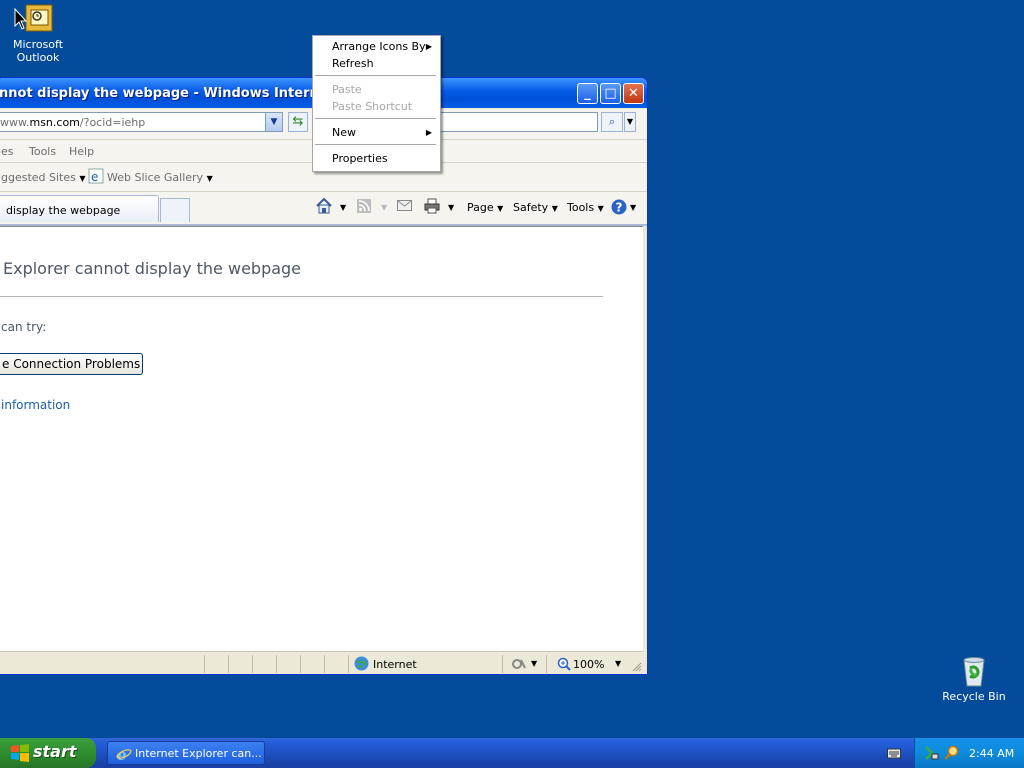 This screenshot has width=1024, height=768. I want to click on close-icon: ✕, so click(633, 93).